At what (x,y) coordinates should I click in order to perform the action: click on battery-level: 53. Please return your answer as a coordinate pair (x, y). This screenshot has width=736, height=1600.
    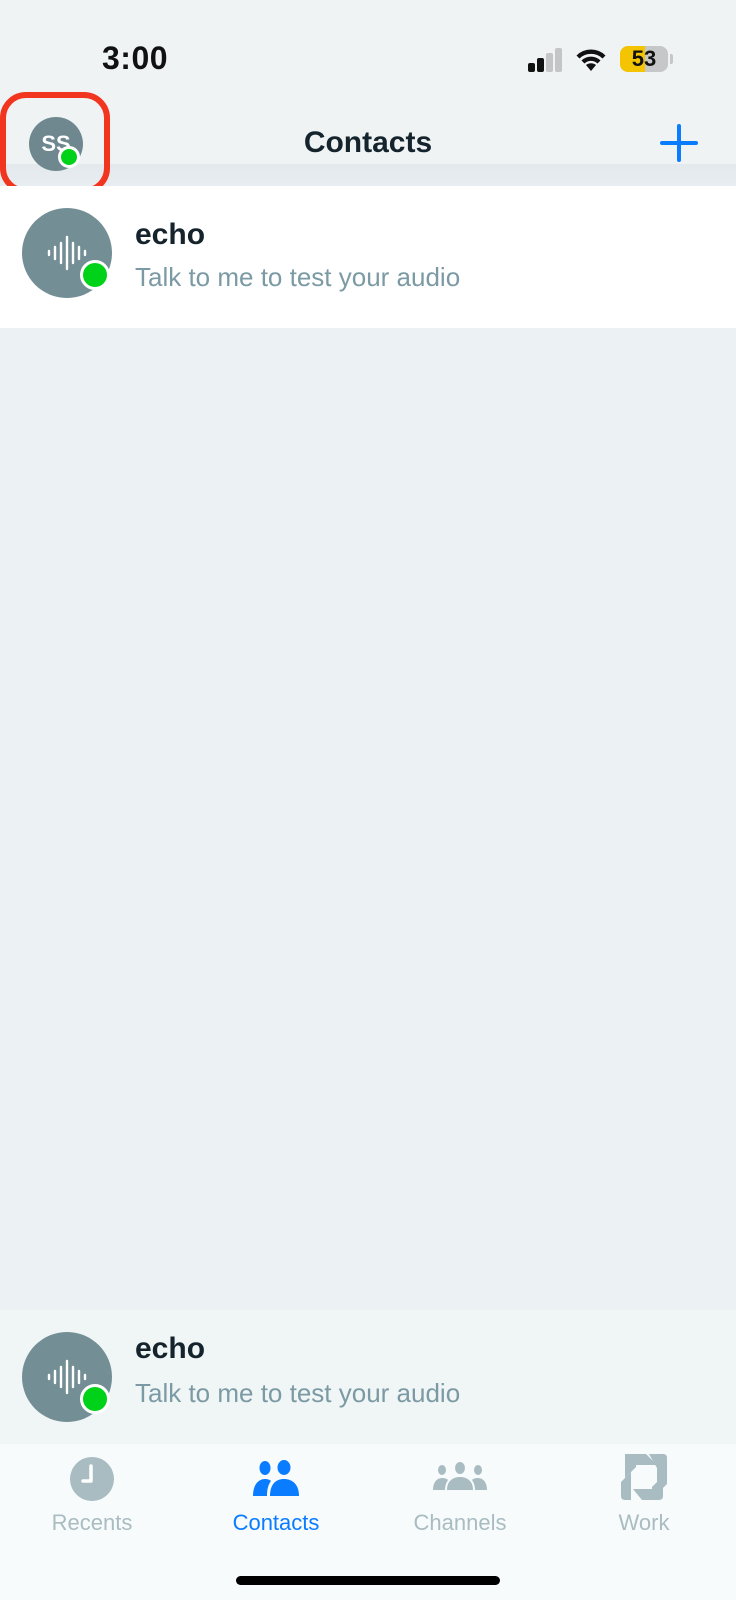
    Looking at the image, I should click on (644, 58).